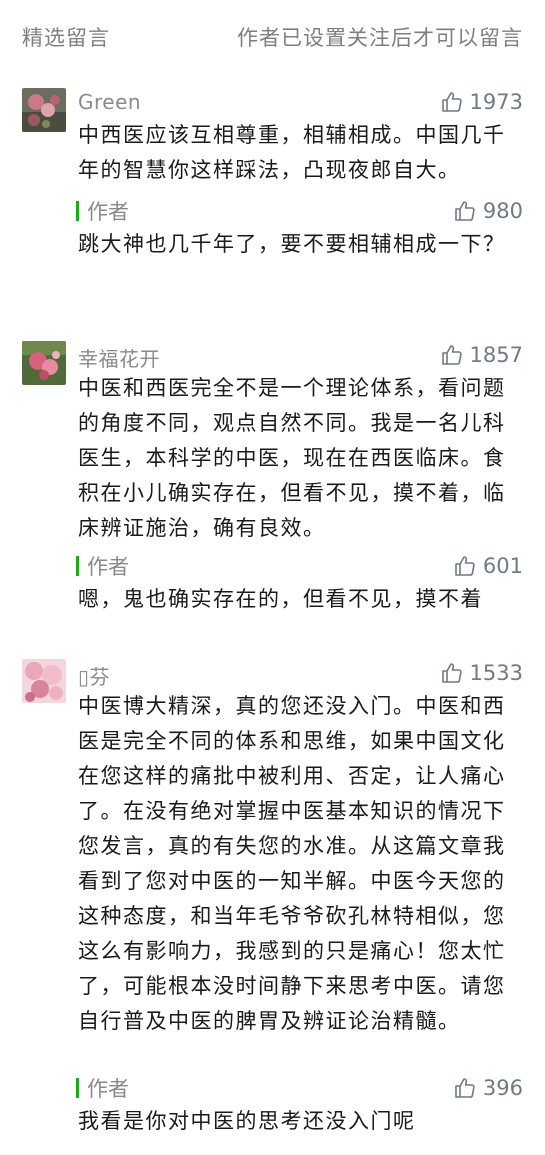 The image size is (545, 1155). I want to click on comment-nickname: ▯芬, so click(94, 677).